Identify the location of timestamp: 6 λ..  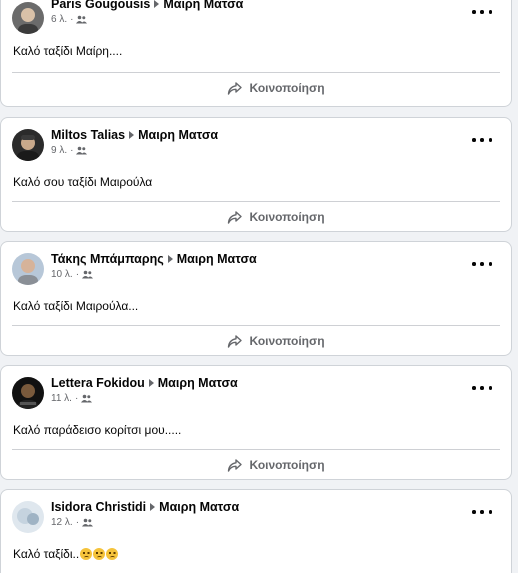
(59, 19).